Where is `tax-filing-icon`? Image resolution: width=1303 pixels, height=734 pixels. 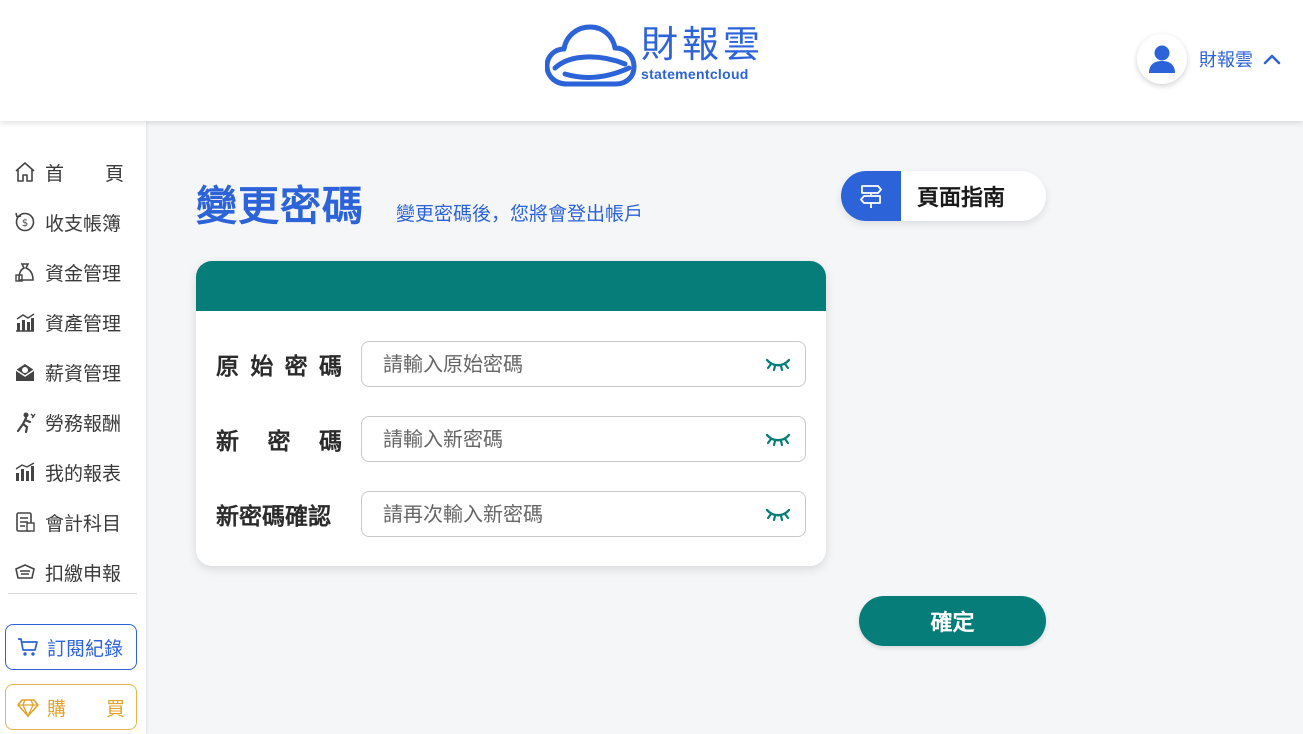
tax-filing-icon is located at coordinates (25, 572).